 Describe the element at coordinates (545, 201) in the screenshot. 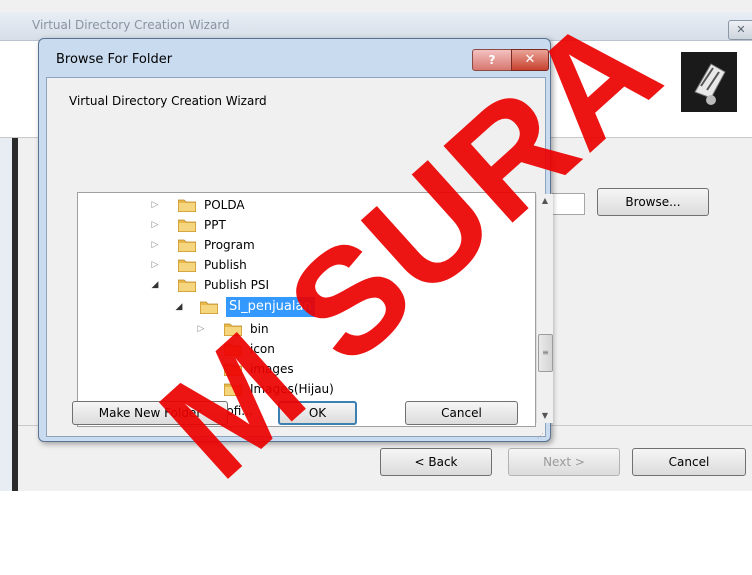

I see `scroll-up-icon: ▲` at that location.